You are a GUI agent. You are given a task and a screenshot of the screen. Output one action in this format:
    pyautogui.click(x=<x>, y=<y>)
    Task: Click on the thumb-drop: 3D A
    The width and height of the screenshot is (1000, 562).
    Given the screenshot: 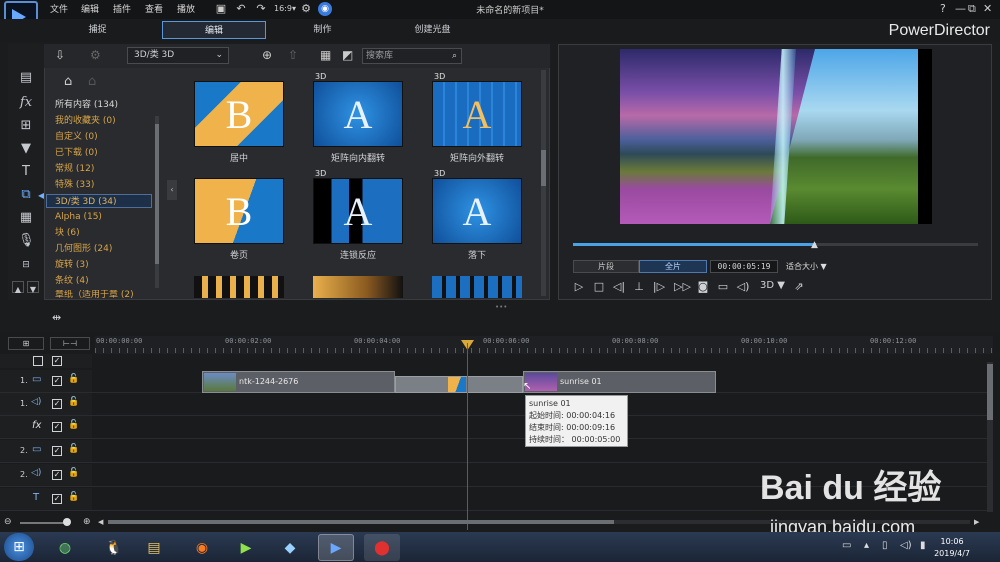 What is the action you would take?
    pyautogui.click(x=477, y=206)
    